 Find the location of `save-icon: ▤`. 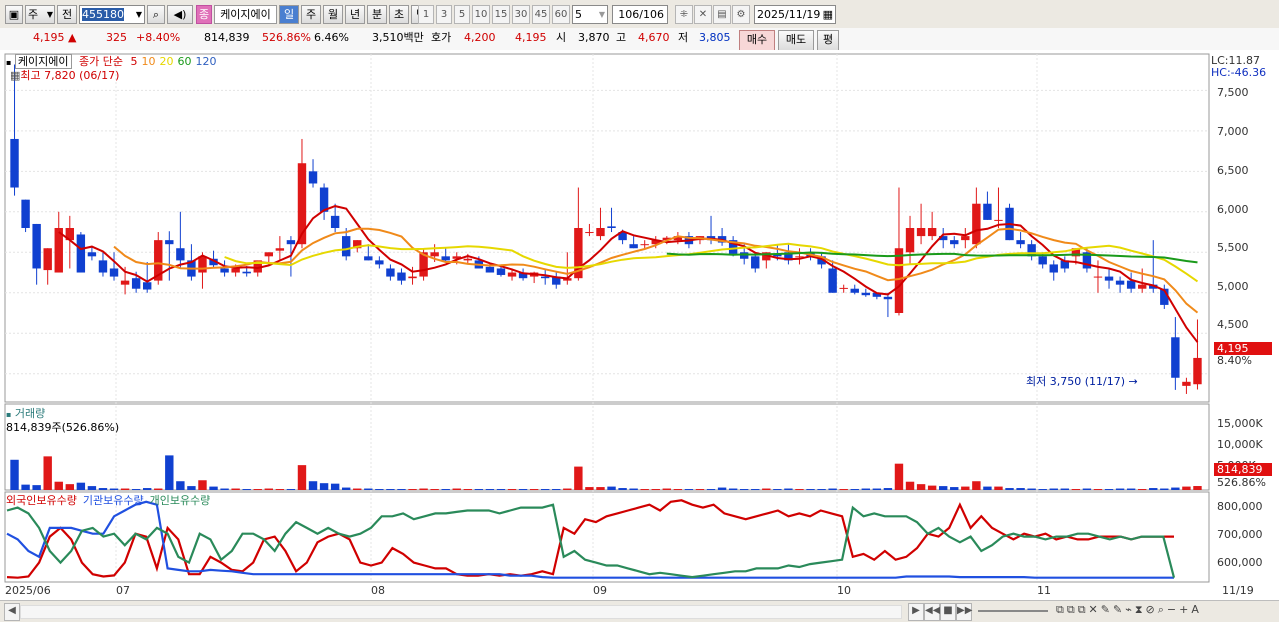

save-icon: ▤ is located at coordinates (722, 14).